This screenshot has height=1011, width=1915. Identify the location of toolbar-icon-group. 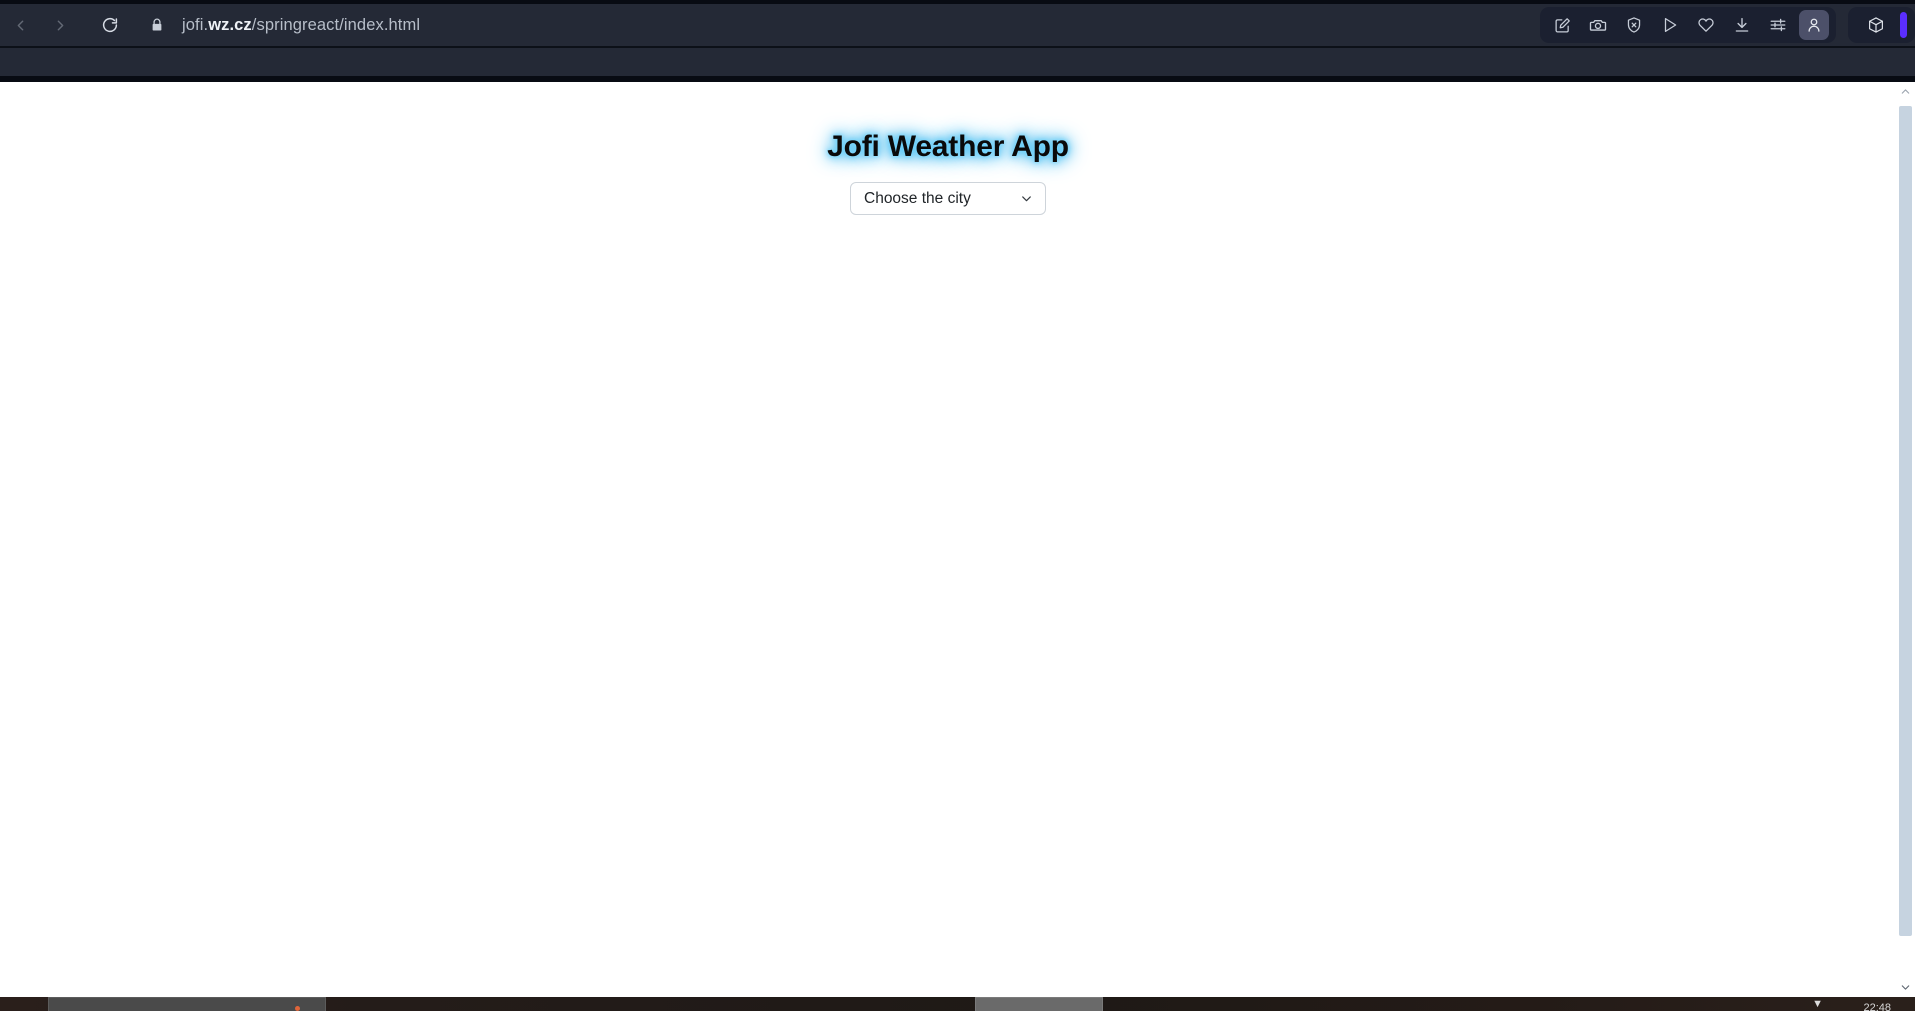
(1688, 25).